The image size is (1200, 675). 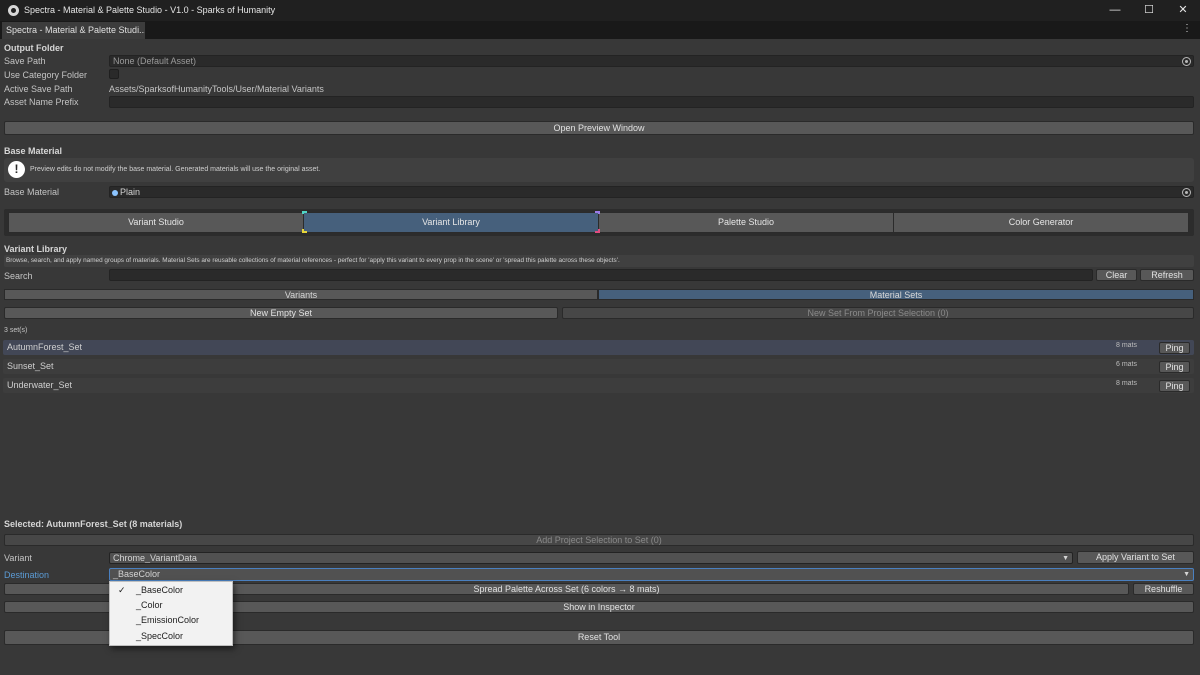 What do you see at coordinates (34, 48) in the screenshot?
I see `output-folder-heading: Output Folder` at bounding box center [34, 48].